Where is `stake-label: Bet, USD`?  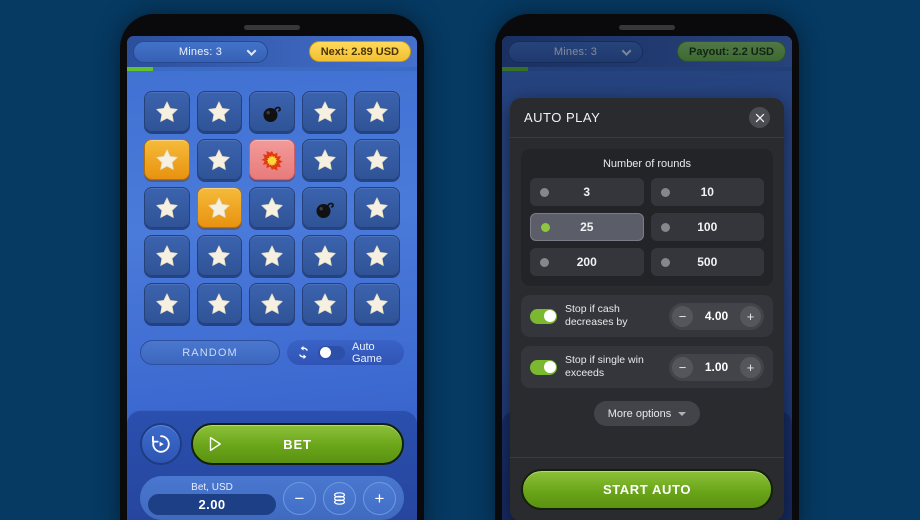
stake-label: Bet, USD is located at coordinates (212, 487).